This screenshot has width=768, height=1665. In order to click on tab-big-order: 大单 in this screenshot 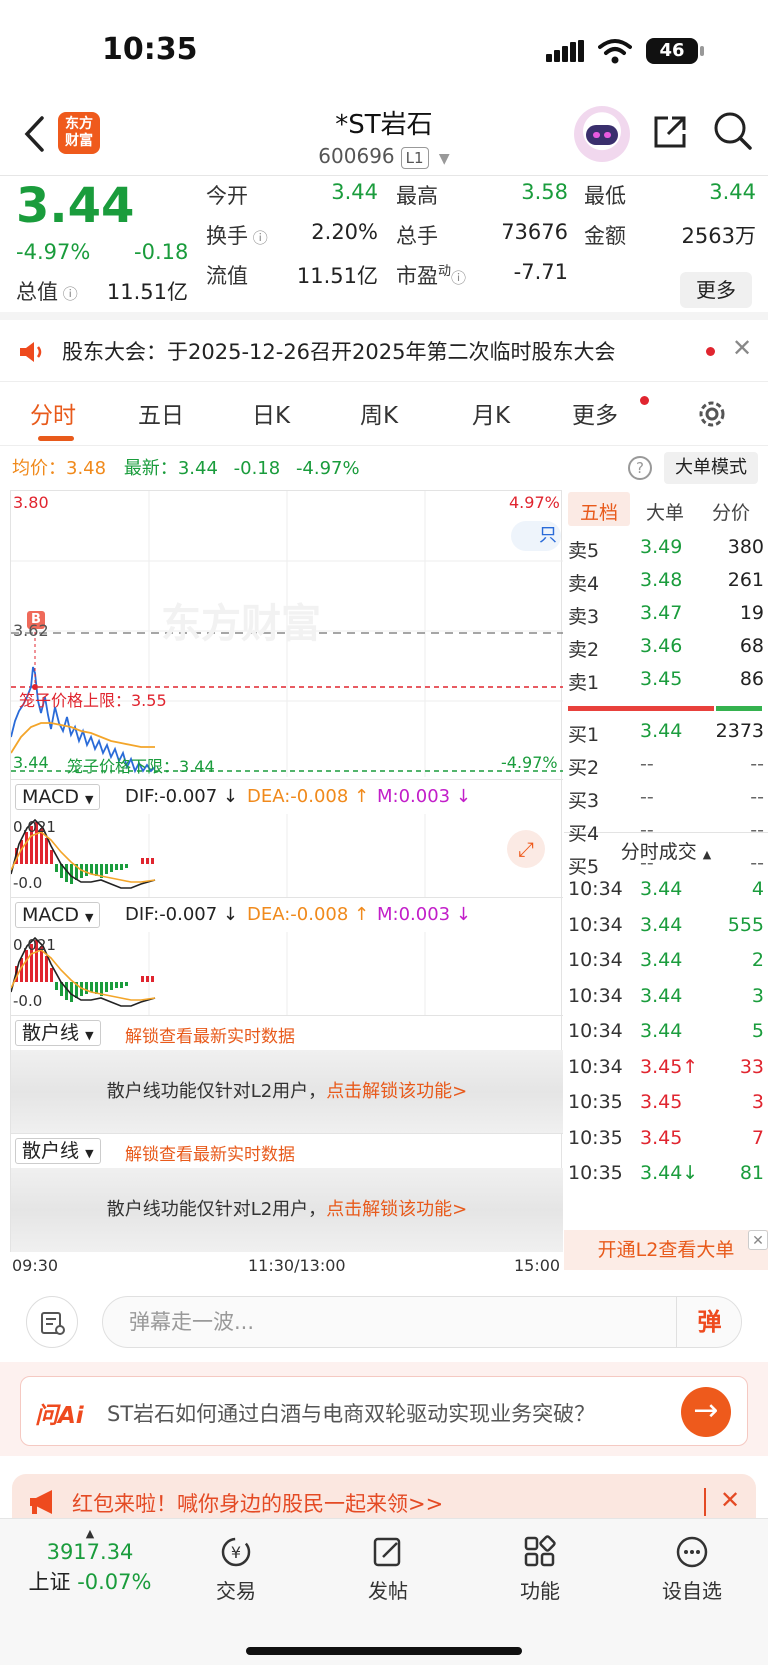, I will do `click(665, 511)`.